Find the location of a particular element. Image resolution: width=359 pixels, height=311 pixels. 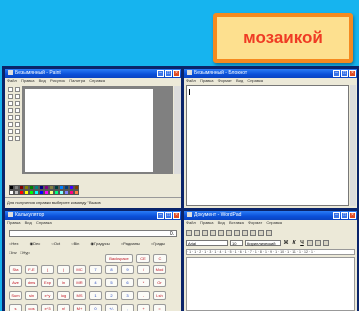

radio-radians: ○Радианы is located at coordinates (133, 243).